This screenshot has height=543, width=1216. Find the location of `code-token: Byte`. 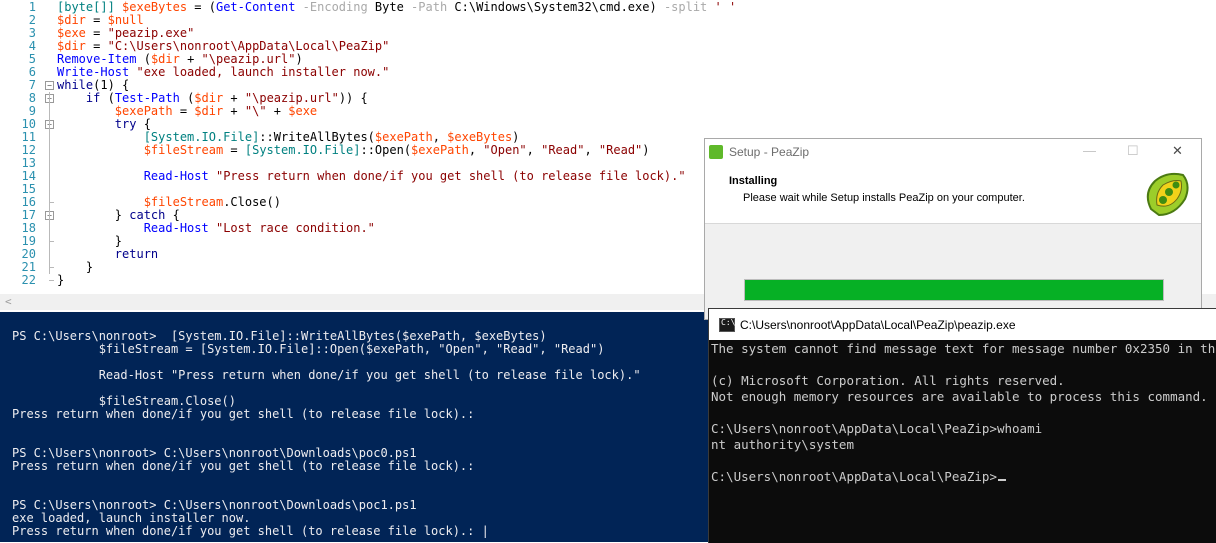

code-token: Byte is located at coordinates (385, 7).